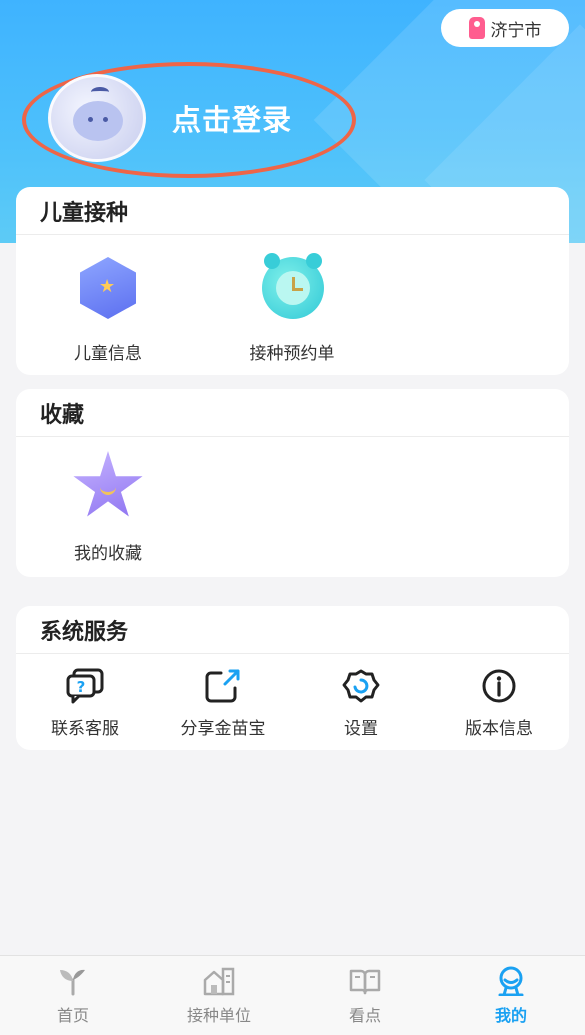 The width and height of the screenshot is (585, 1035). I want to click on appointment-list-button: 接种预约单, so click(292, 307).